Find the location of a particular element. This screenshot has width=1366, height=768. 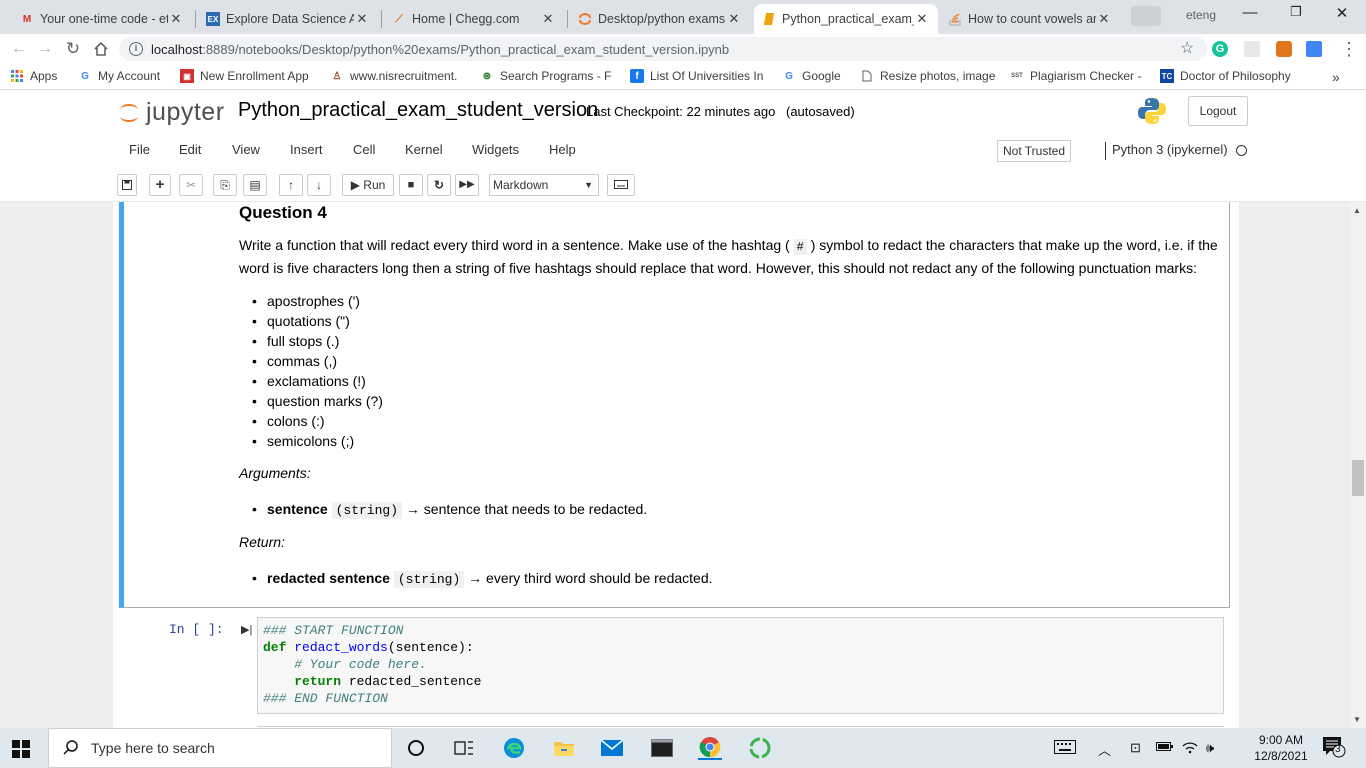

restore-icon: ❐ is located at coordinates (1296, 15).